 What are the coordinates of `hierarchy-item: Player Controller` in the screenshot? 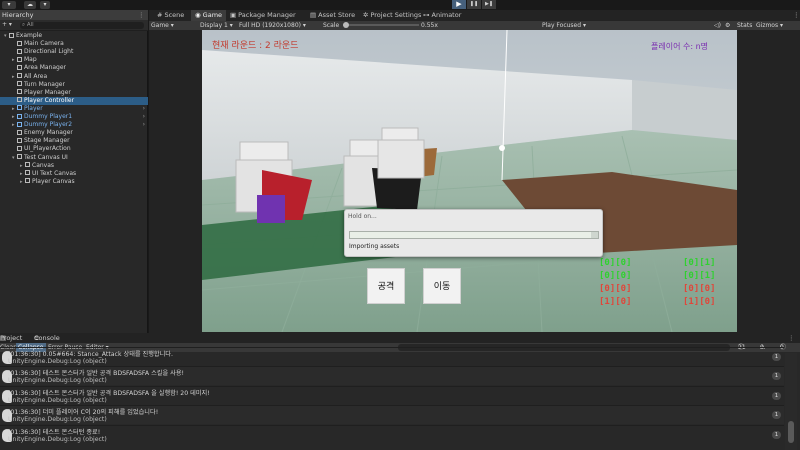 It's located at (74, 100).